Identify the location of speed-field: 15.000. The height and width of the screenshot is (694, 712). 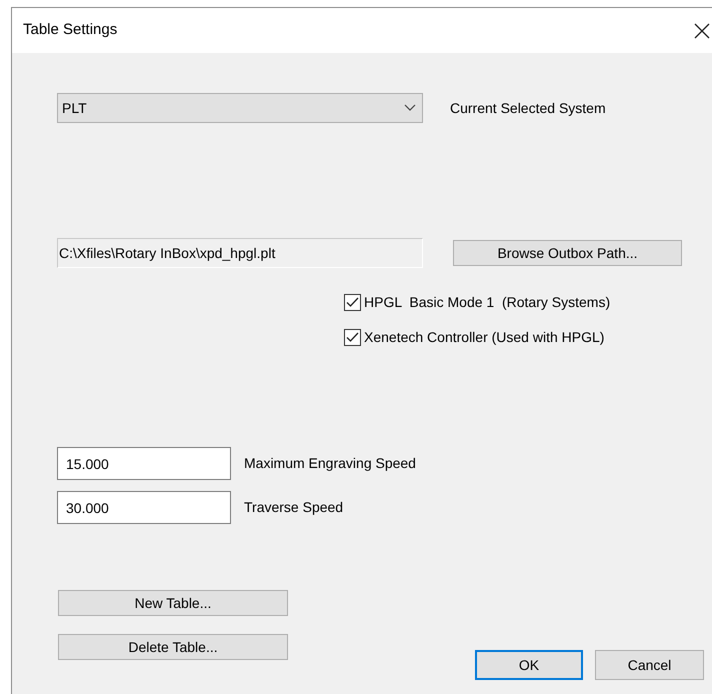
(144, 463).